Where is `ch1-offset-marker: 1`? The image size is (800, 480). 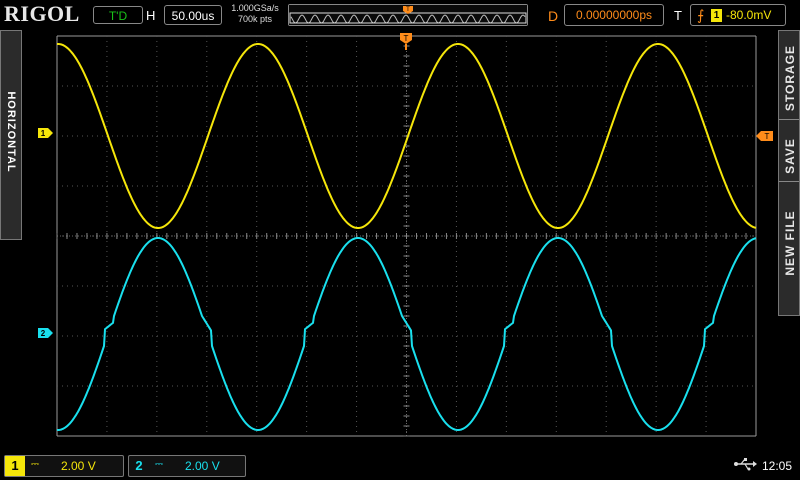
ch1-offset-marker: 1 is located at coordinates (45, 133).